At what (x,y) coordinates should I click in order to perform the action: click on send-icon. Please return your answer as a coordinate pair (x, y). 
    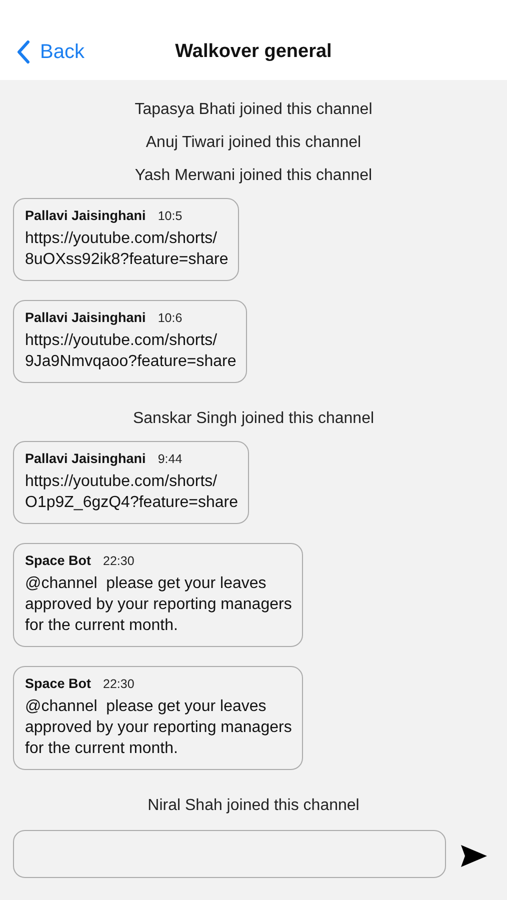
    Looking at the image, I should click on (474, 856).